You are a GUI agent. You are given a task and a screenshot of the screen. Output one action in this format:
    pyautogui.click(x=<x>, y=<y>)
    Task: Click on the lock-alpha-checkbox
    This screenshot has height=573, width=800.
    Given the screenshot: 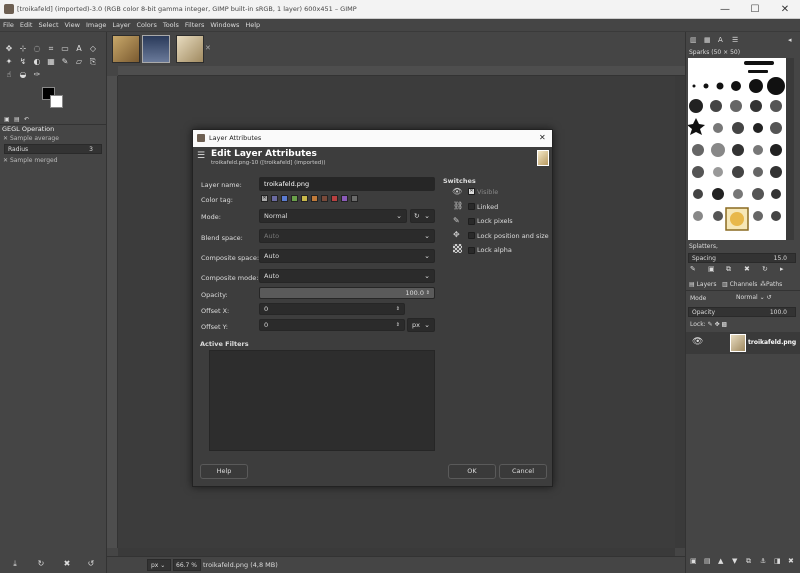 What is the action you would take?
    pyautogui.click(x=471, y=250)
    